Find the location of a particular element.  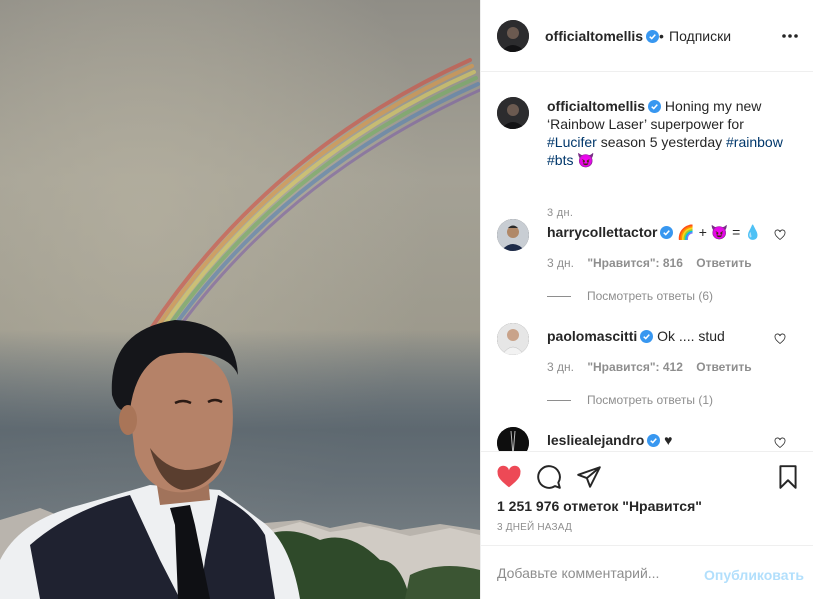

view-replies-button: Посмотреть ответы (1) is located at coordinates (630, 400).